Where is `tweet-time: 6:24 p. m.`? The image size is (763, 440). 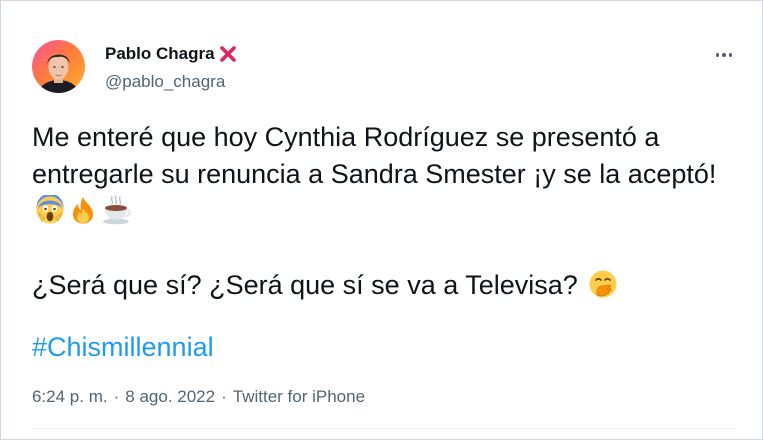
tweet-time: 6:24 p. m. is located at coordinates (70, 397).